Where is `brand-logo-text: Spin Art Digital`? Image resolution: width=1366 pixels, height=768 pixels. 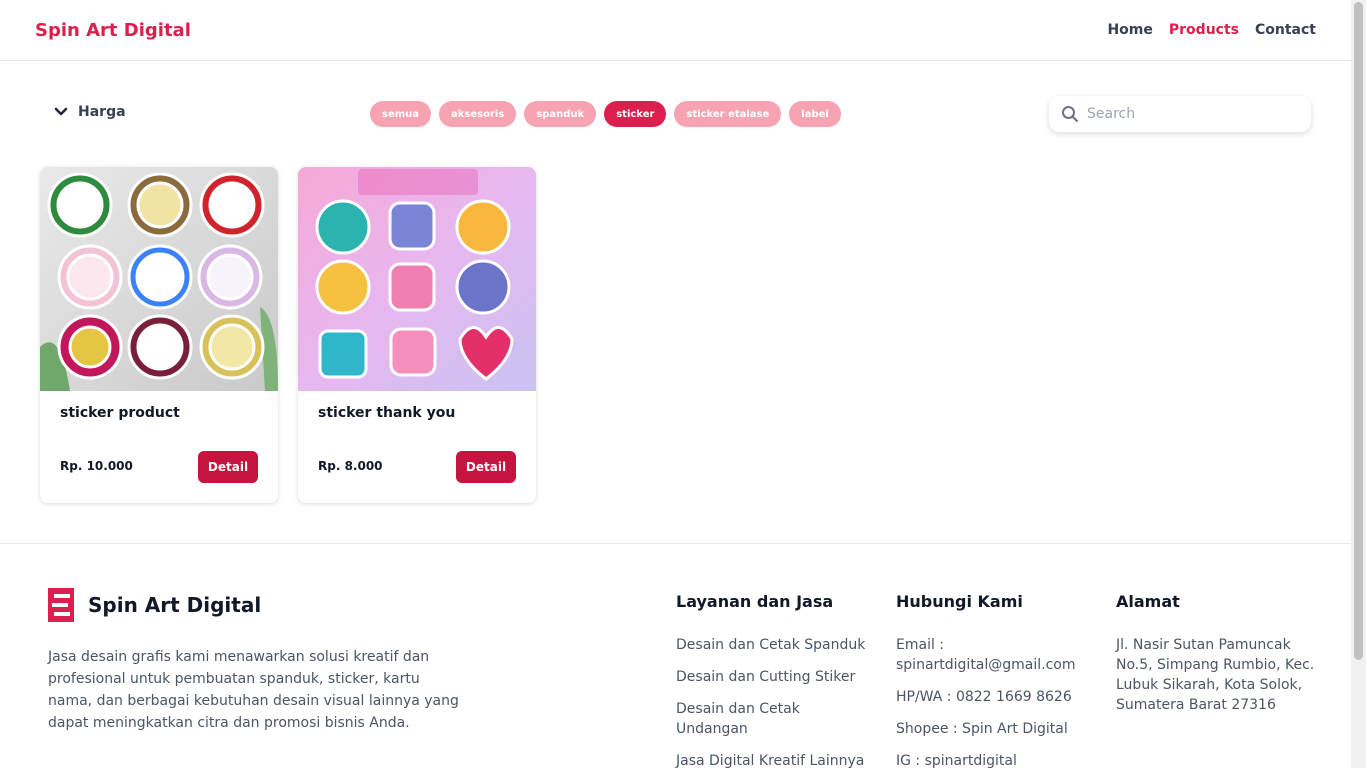
brand-logo-text: Spin Art Digital is located at coordinates (113, 30).